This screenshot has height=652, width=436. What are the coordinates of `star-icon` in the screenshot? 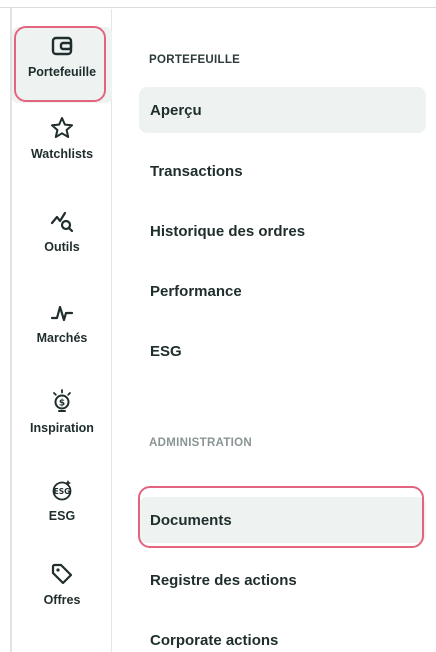 It's located at (62, 127).